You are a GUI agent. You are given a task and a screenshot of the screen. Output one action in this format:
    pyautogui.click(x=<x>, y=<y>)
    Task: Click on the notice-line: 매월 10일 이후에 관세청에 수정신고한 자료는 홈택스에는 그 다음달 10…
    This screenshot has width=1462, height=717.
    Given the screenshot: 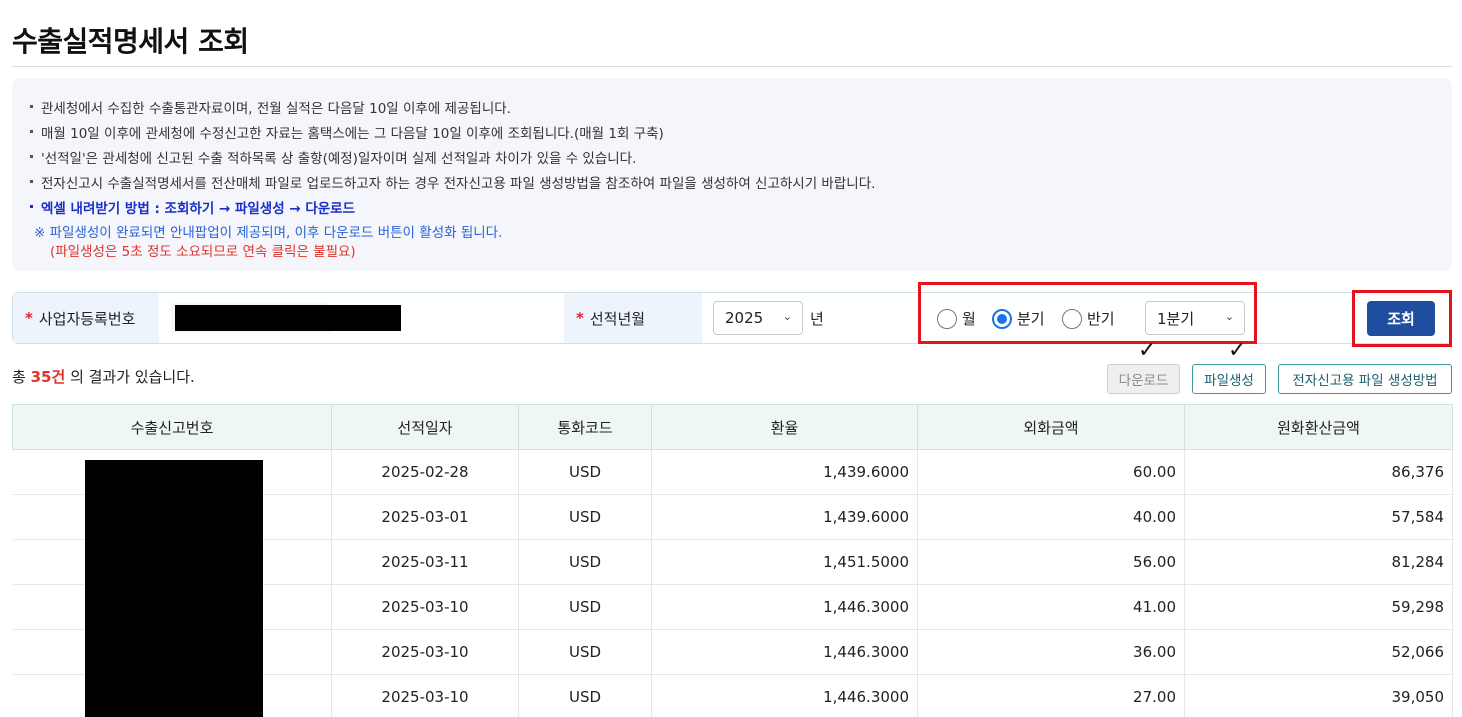 What is the action you would take?
    pyautogui.click(x=347, y=132)
    